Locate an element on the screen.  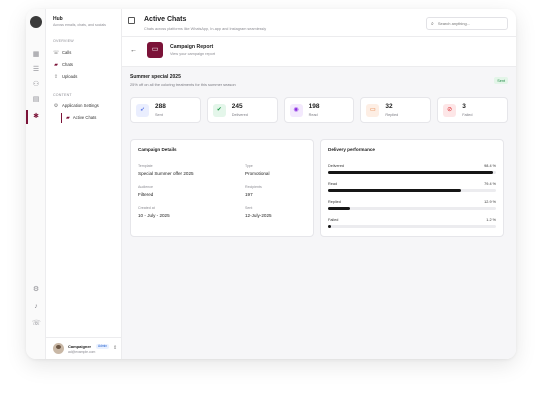
gear-icon: ⚙ is located at coordinates (36, 290).